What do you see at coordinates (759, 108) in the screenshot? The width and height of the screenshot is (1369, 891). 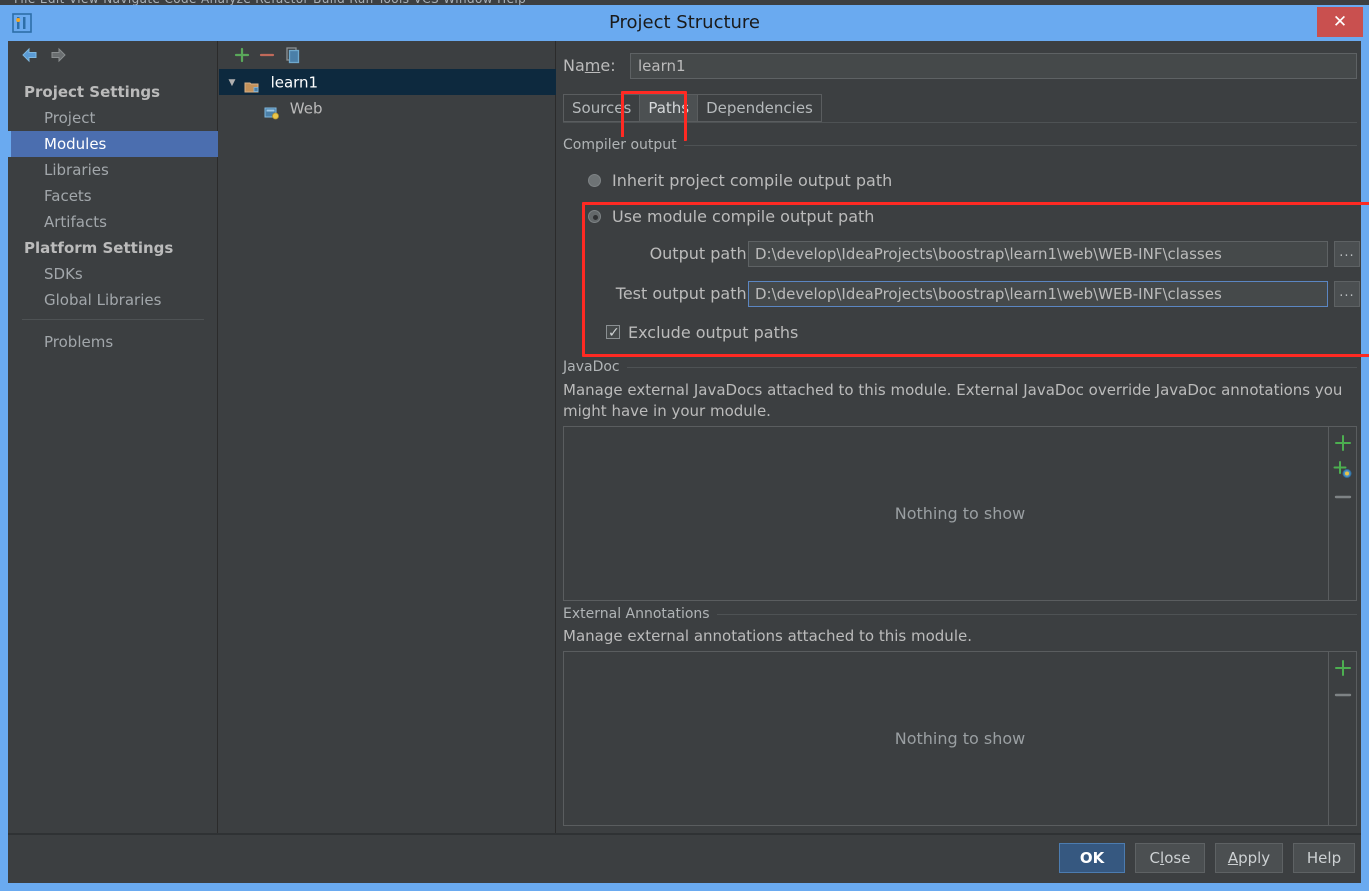 I see `tab-dependencies: Dependencies` at bounding box center [759, 108].